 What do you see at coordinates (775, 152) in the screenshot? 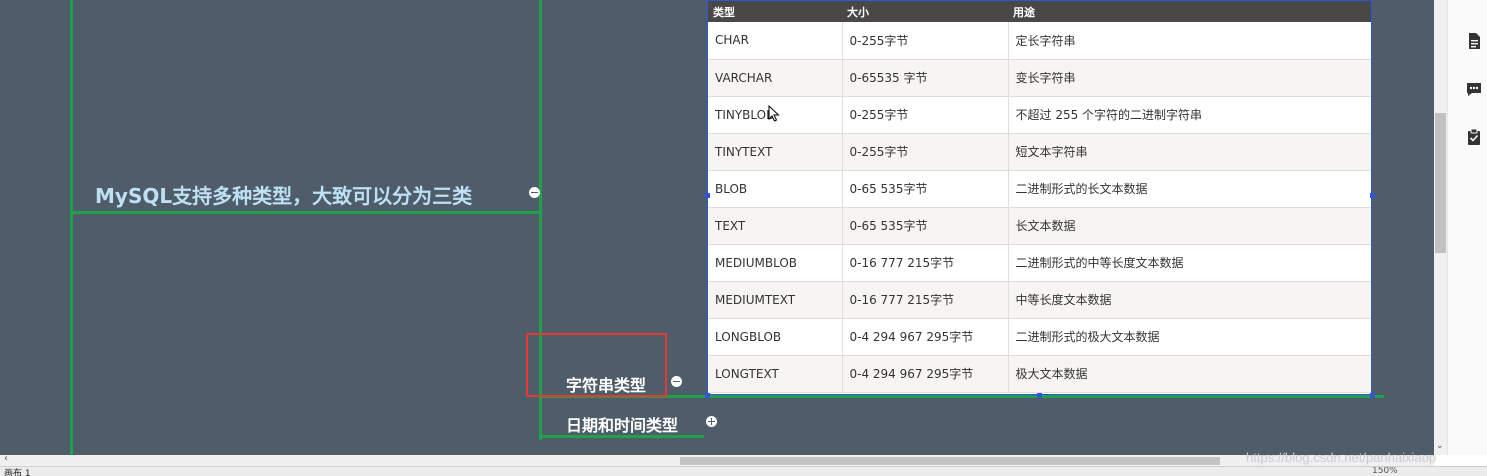
I see `type-cell: TINYTEXT` at bounding box center [775, 152].